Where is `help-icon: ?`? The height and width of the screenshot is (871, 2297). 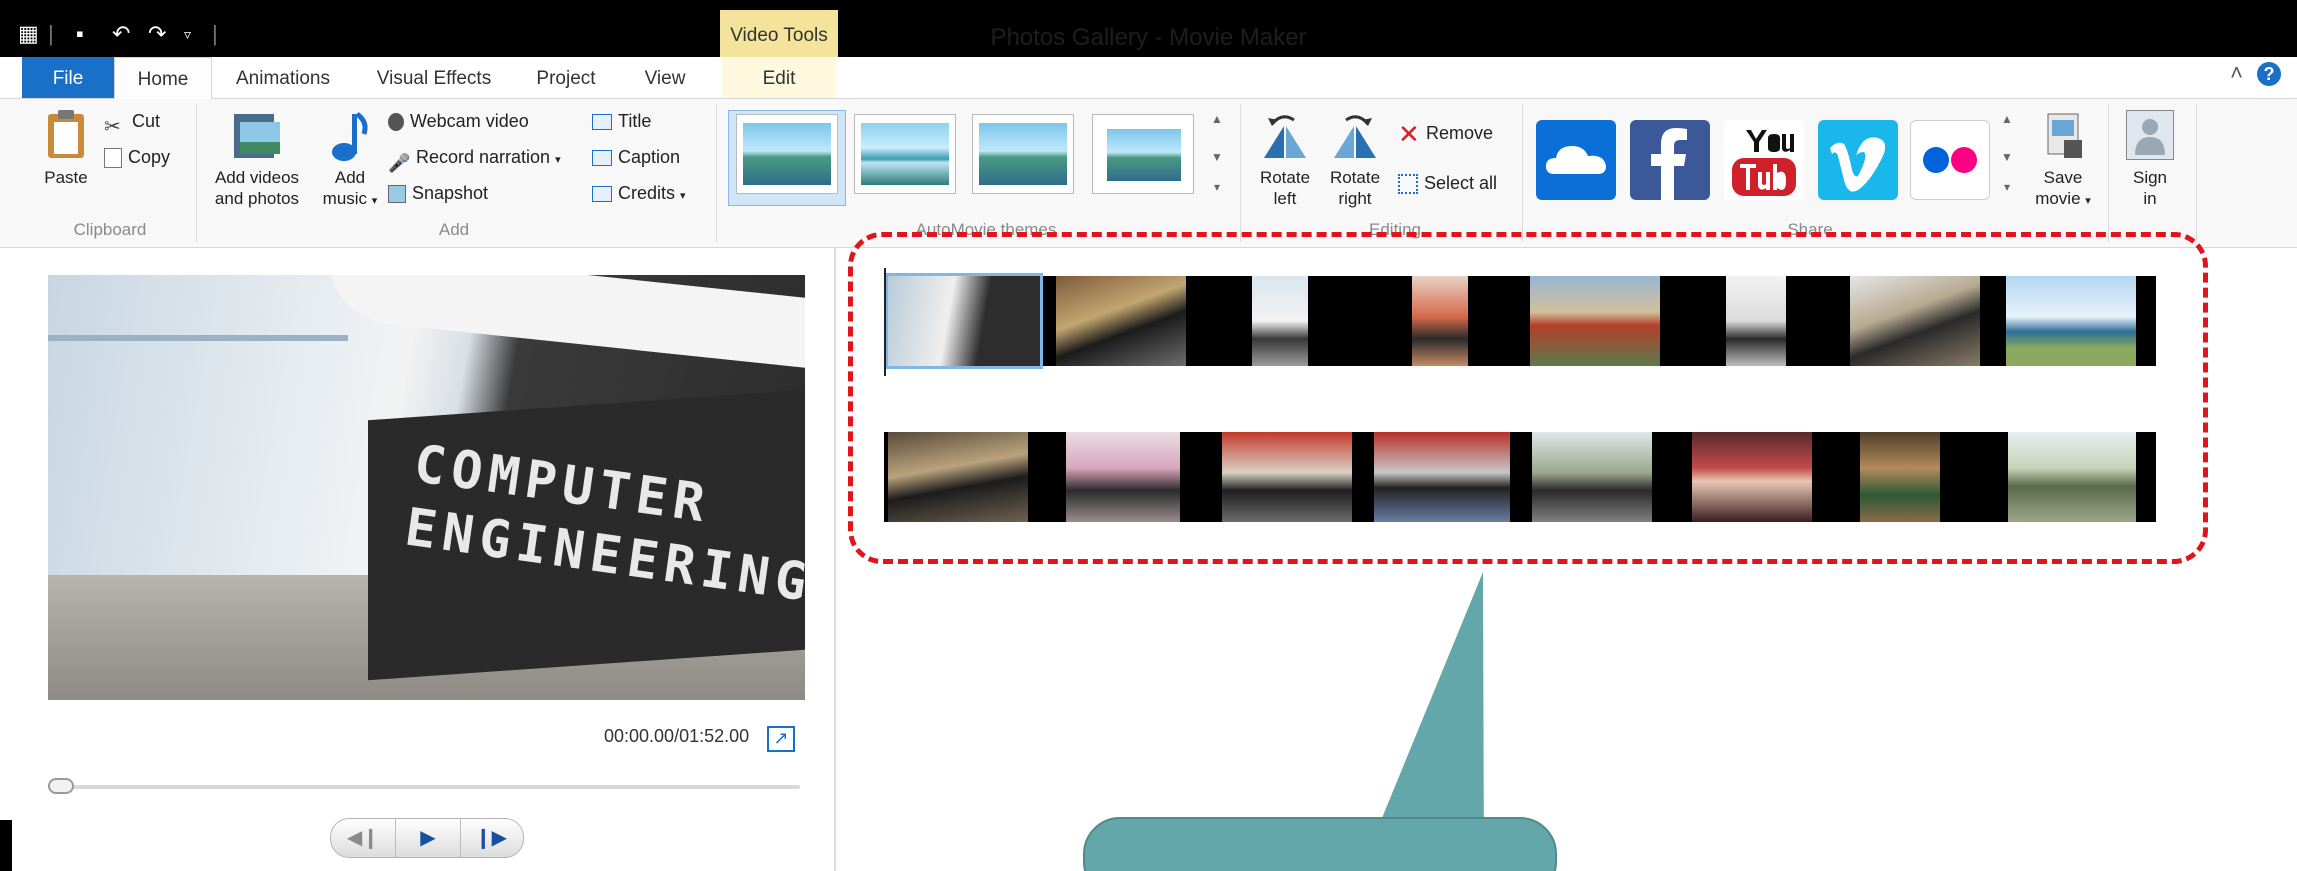 help-icon: ? is located at coordinates (2269, 74).